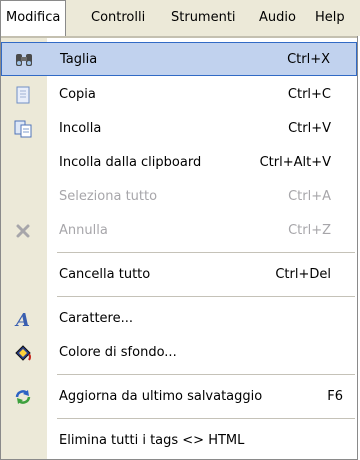  What do you see at coordinates (295, 162) in the screenshot?
I see `menu-item-shortcut: Ctrl+Alt+V` at bounding box center [295, 162].